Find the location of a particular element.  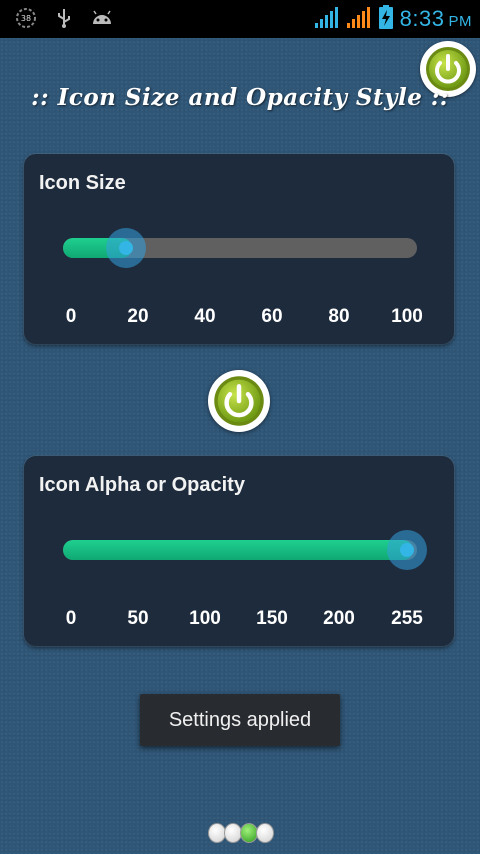

preview-power-icon is located at coordinates (239, 401).